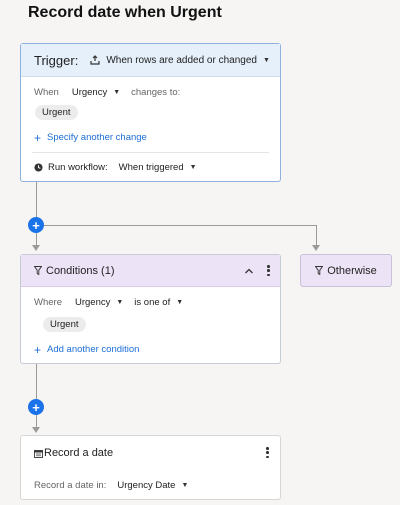  I want to click on specify-another-change-link: + Specify another change, so click(90, 137).